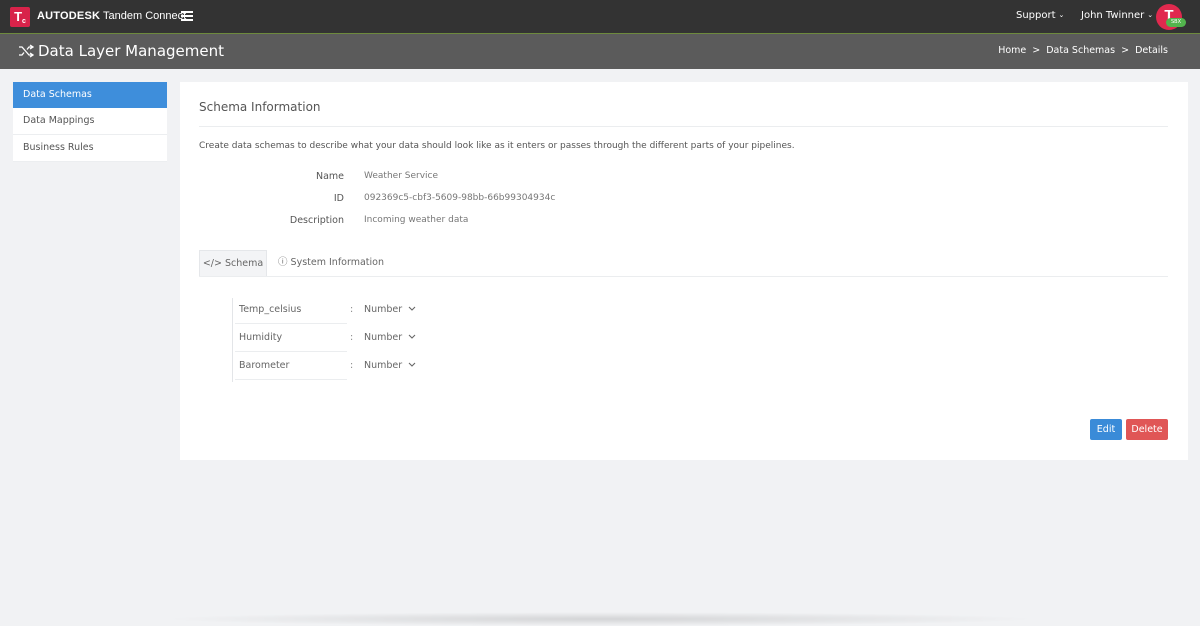  I want to click on sandbox-badge: SBX, so click(1176, 22).